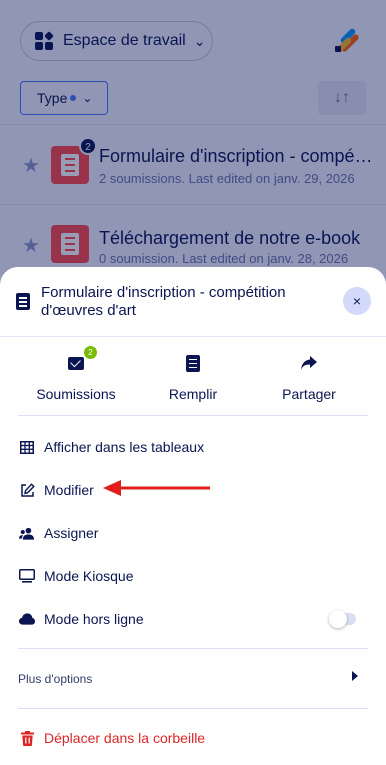 This screenshot has width=386, height=765. What do you see at coordinates (193, 394) in the screenshot?
I see `fill-label: Remplir` at bounding box center [193, 394].